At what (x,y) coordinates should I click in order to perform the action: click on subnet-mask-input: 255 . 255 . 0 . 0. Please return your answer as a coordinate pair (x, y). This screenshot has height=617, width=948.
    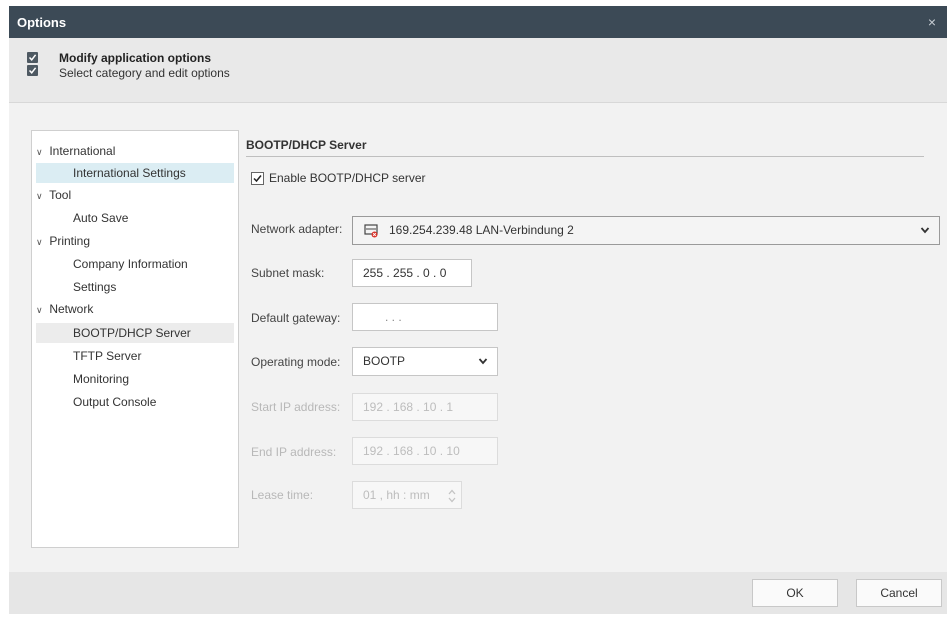
    Looking at the image, I should click on (412, 273).